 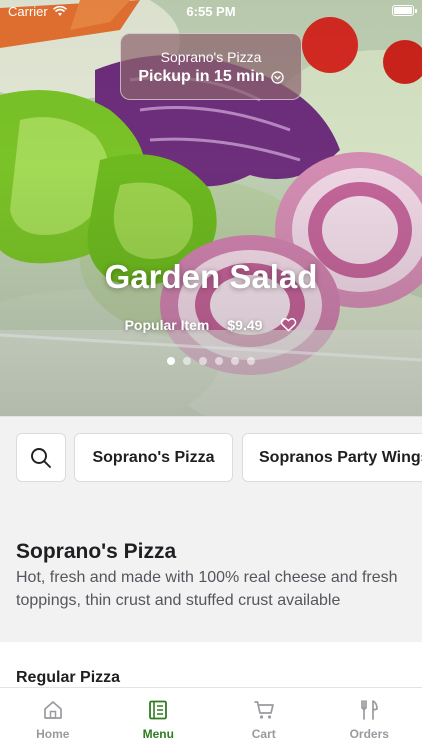 I want to click on subsection-title: Regular Pizza, so click(x=68, y=677).